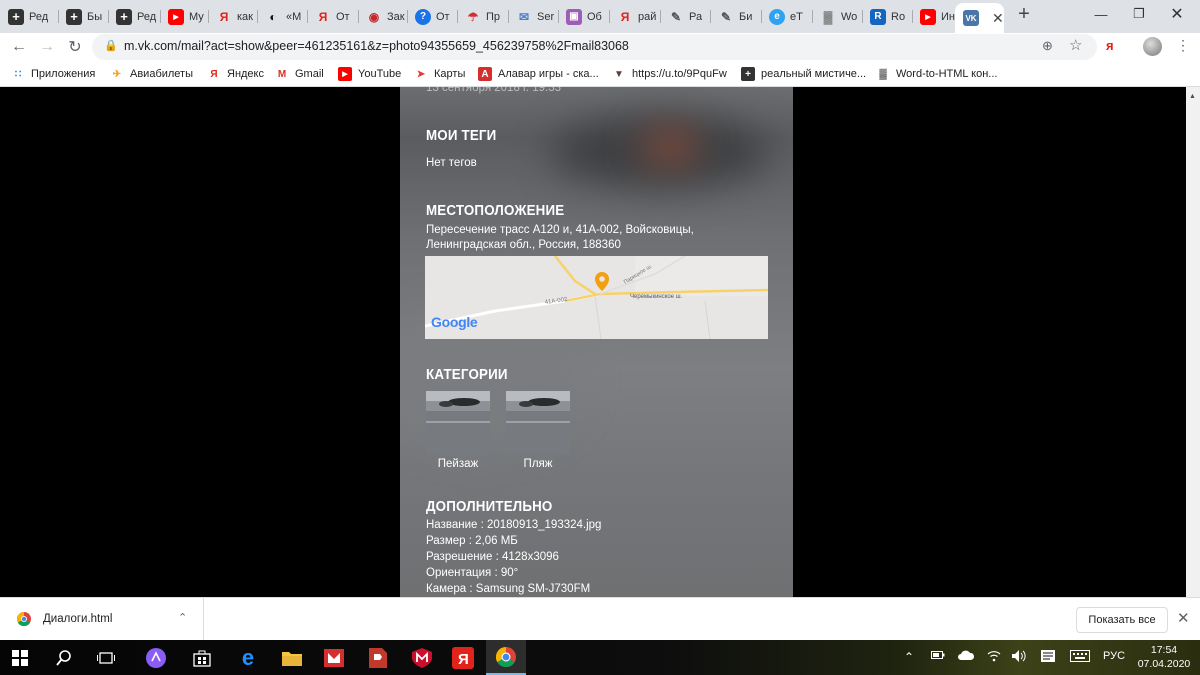 The height and width of the screenshot is (675, 1200). I want to click on etxt-icon: e, so click(777, 16).